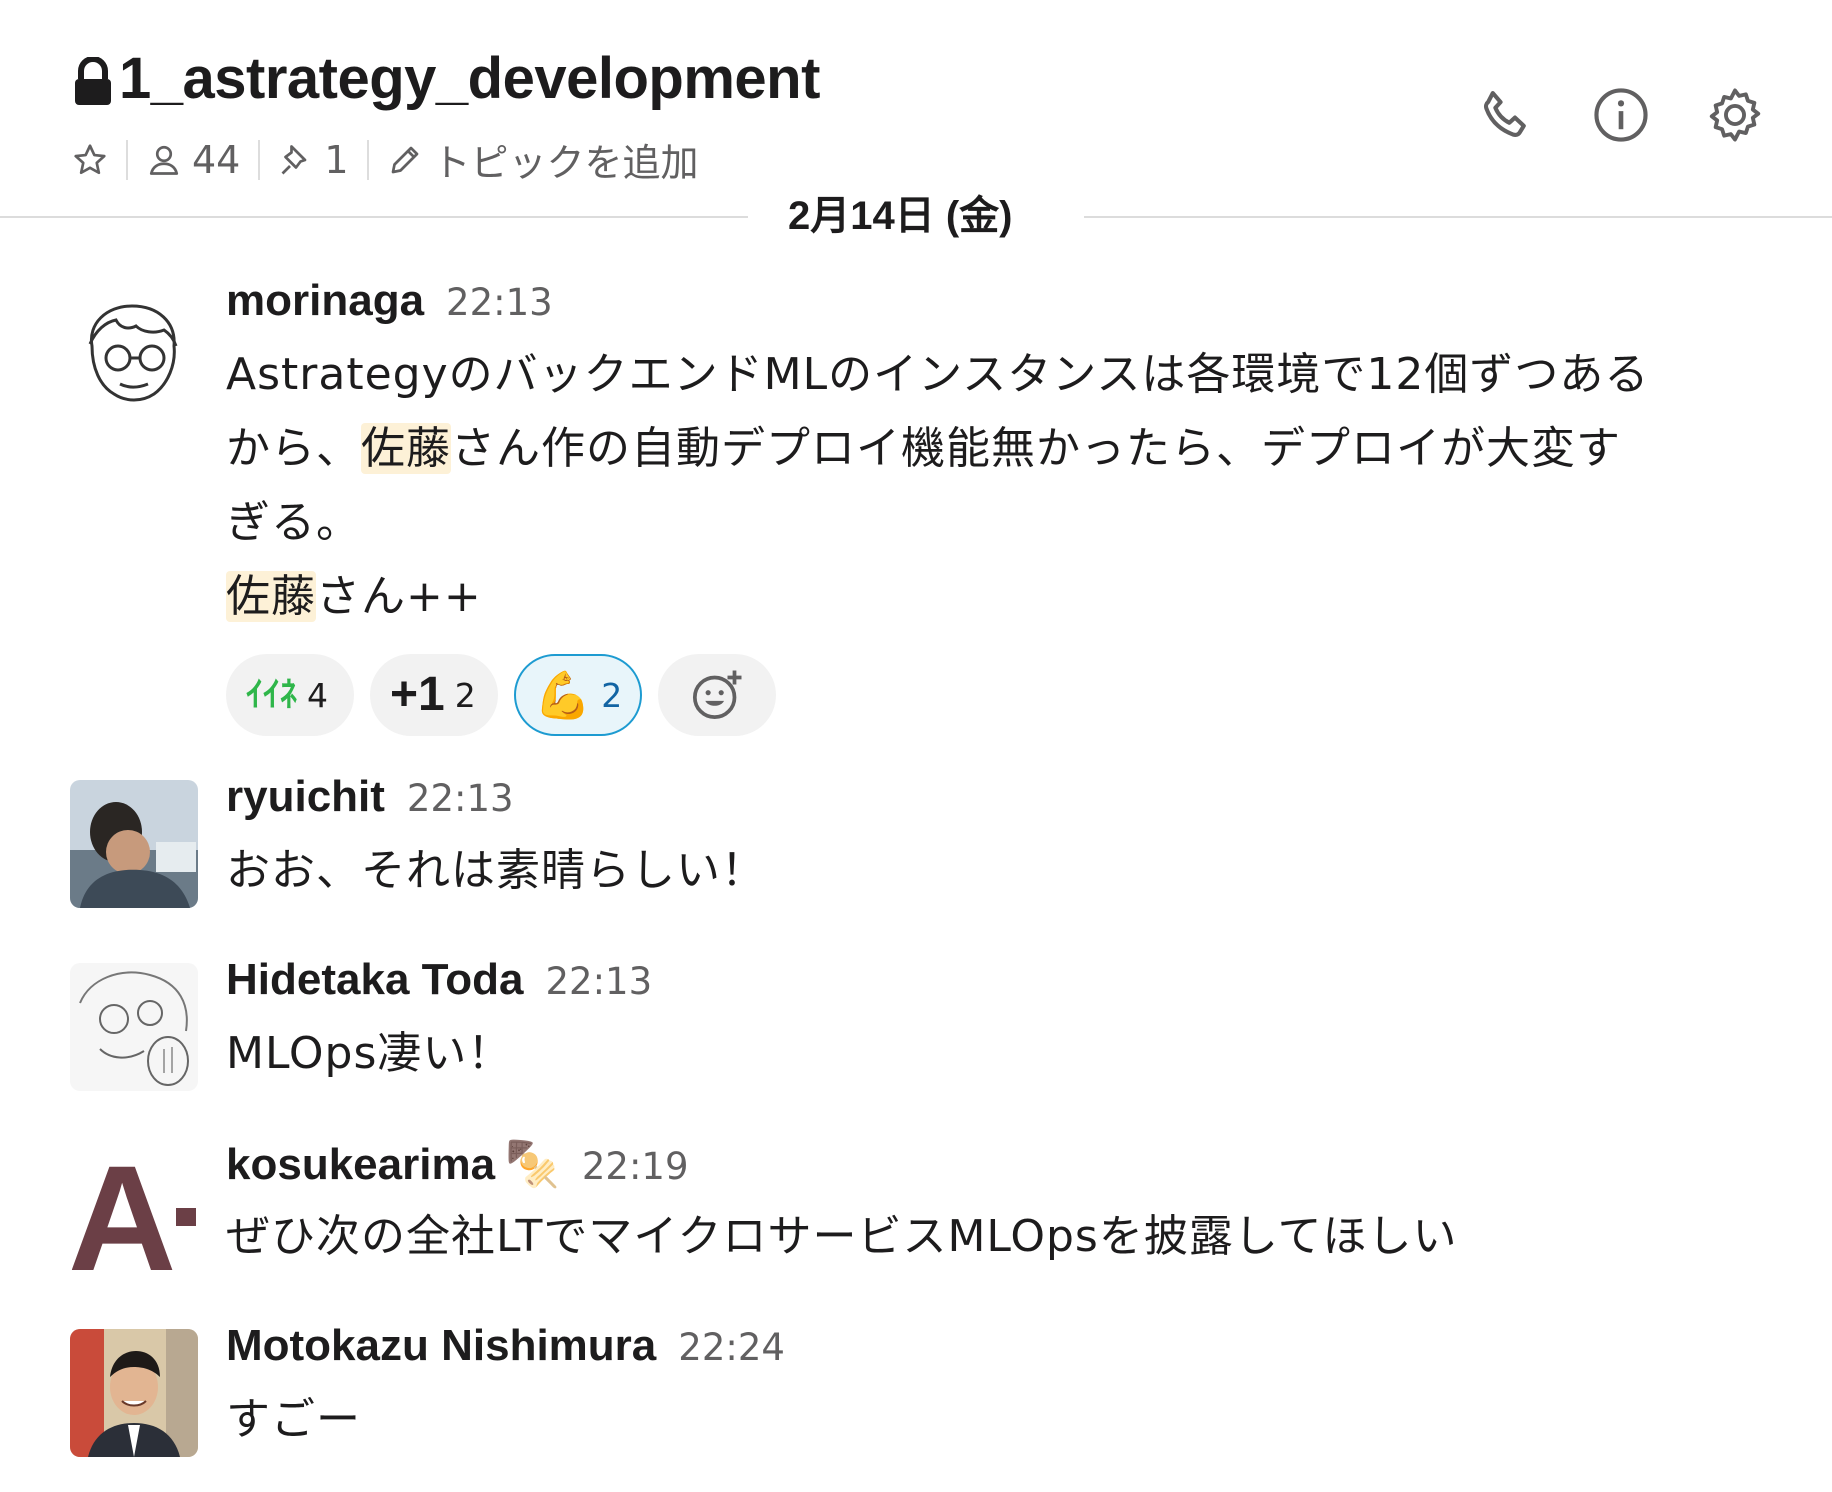 This screenshot has width=1832, height=1492. Describe the element at coordinates (164, 160) in the screenshot. I see `person-icon` at that location.